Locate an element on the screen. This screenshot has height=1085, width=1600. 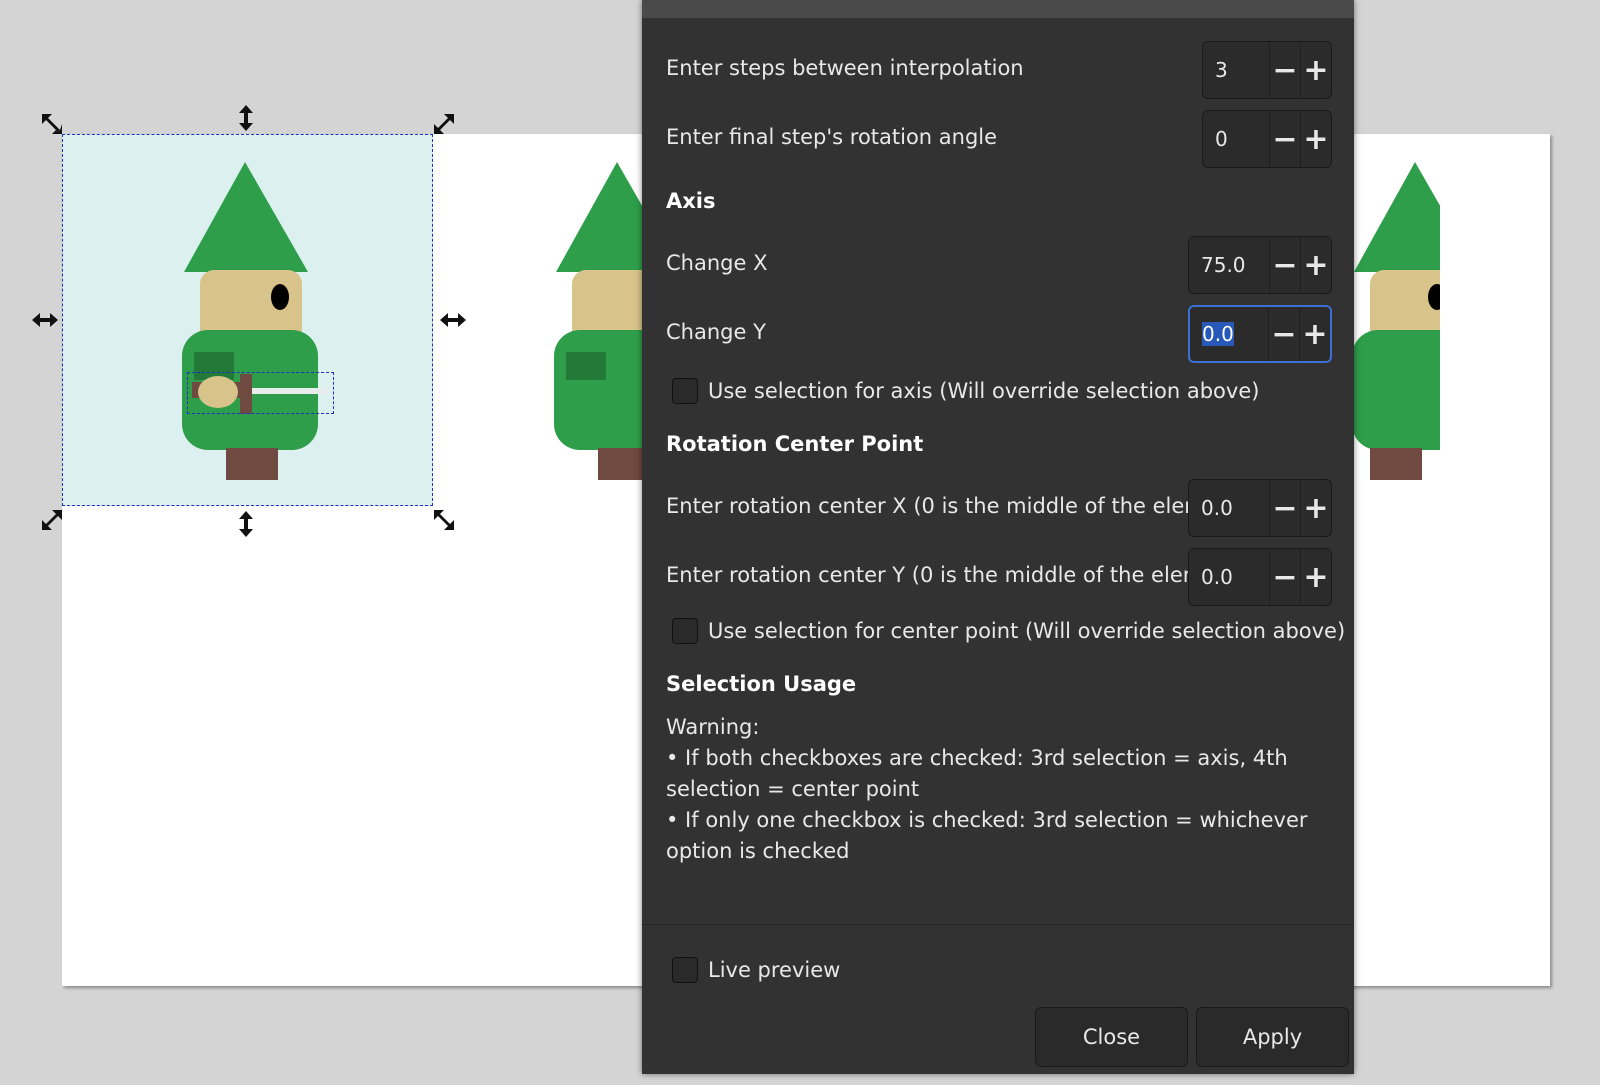
center-x-decrement-button: − is located at coordinates (1284, 508).